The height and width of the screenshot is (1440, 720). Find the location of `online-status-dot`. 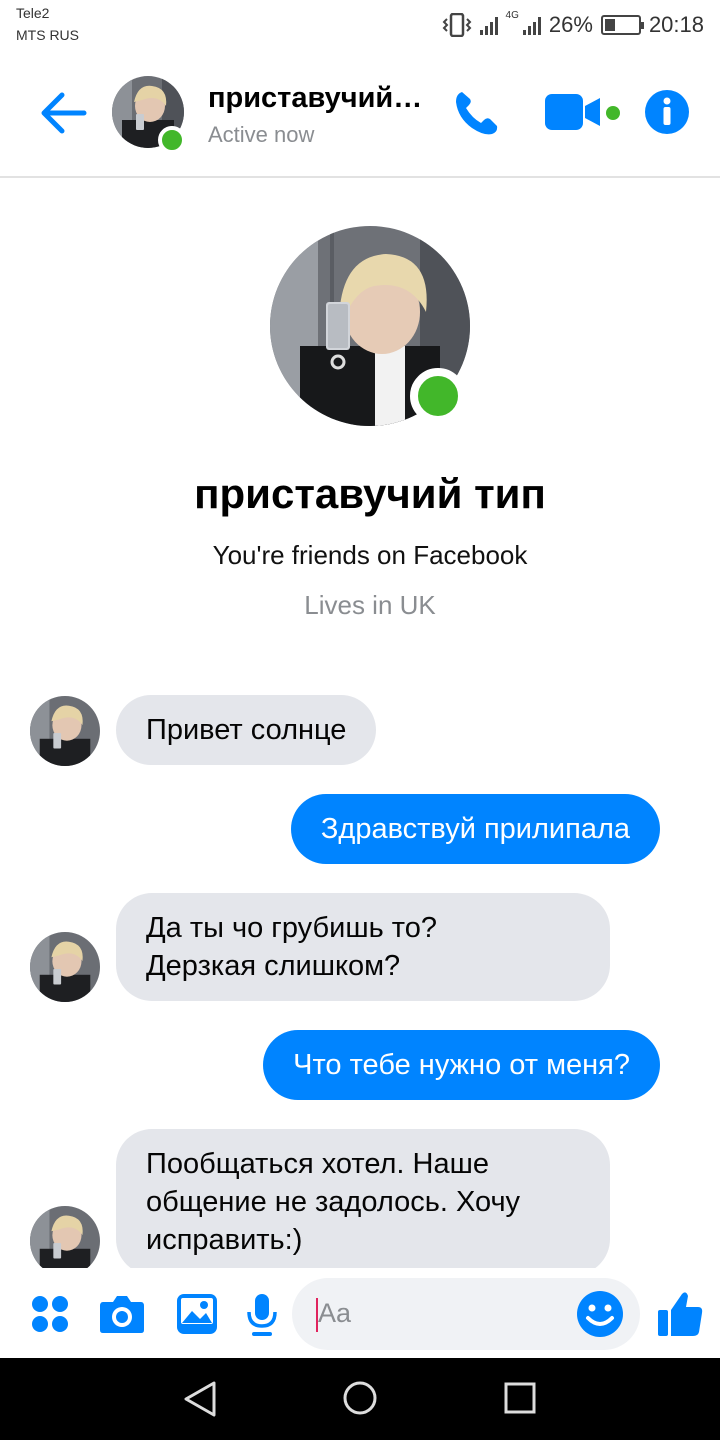

online-status-dot is located at coordinates (172, 140).